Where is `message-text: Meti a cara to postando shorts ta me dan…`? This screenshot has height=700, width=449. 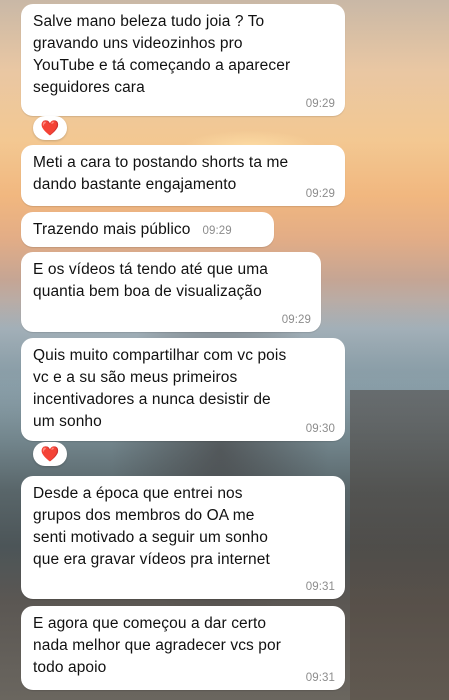
message-text: Meti a cara to postando shorts ta me dan… is located at coordinates (161, 173).